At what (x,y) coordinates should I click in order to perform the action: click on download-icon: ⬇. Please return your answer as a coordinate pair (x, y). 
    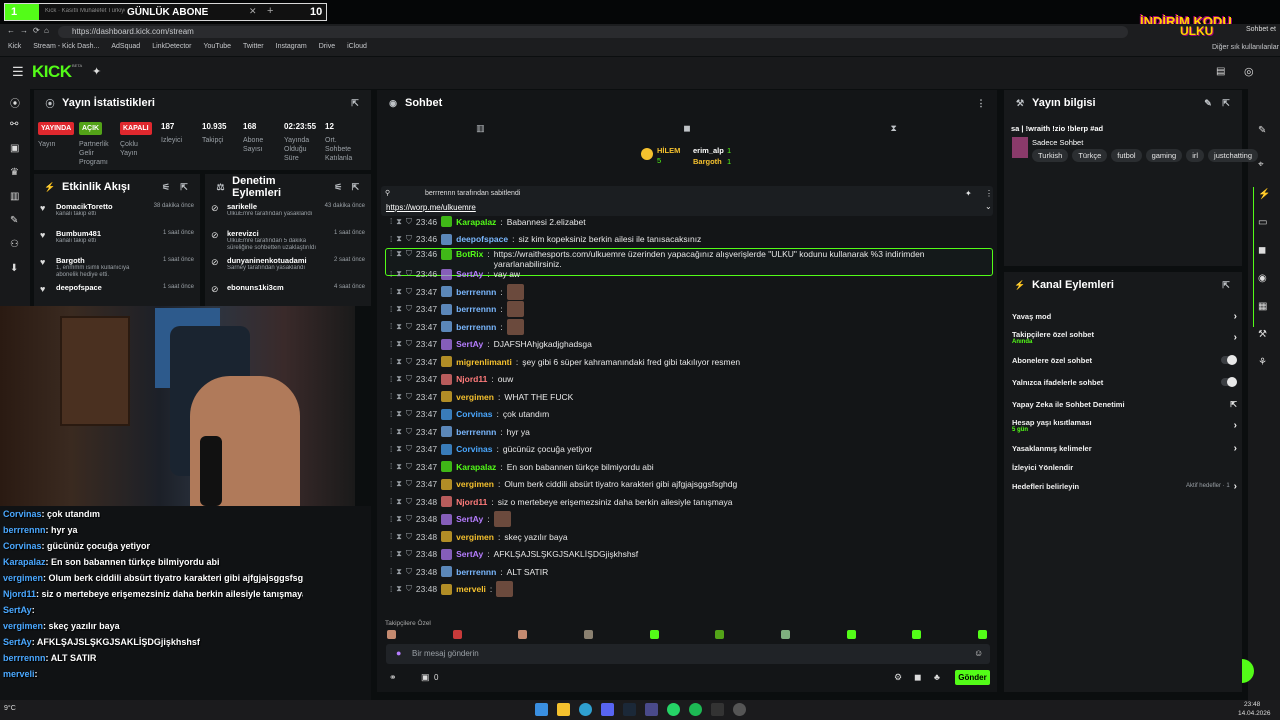
    Looking at the image, I should click on (14, 268).